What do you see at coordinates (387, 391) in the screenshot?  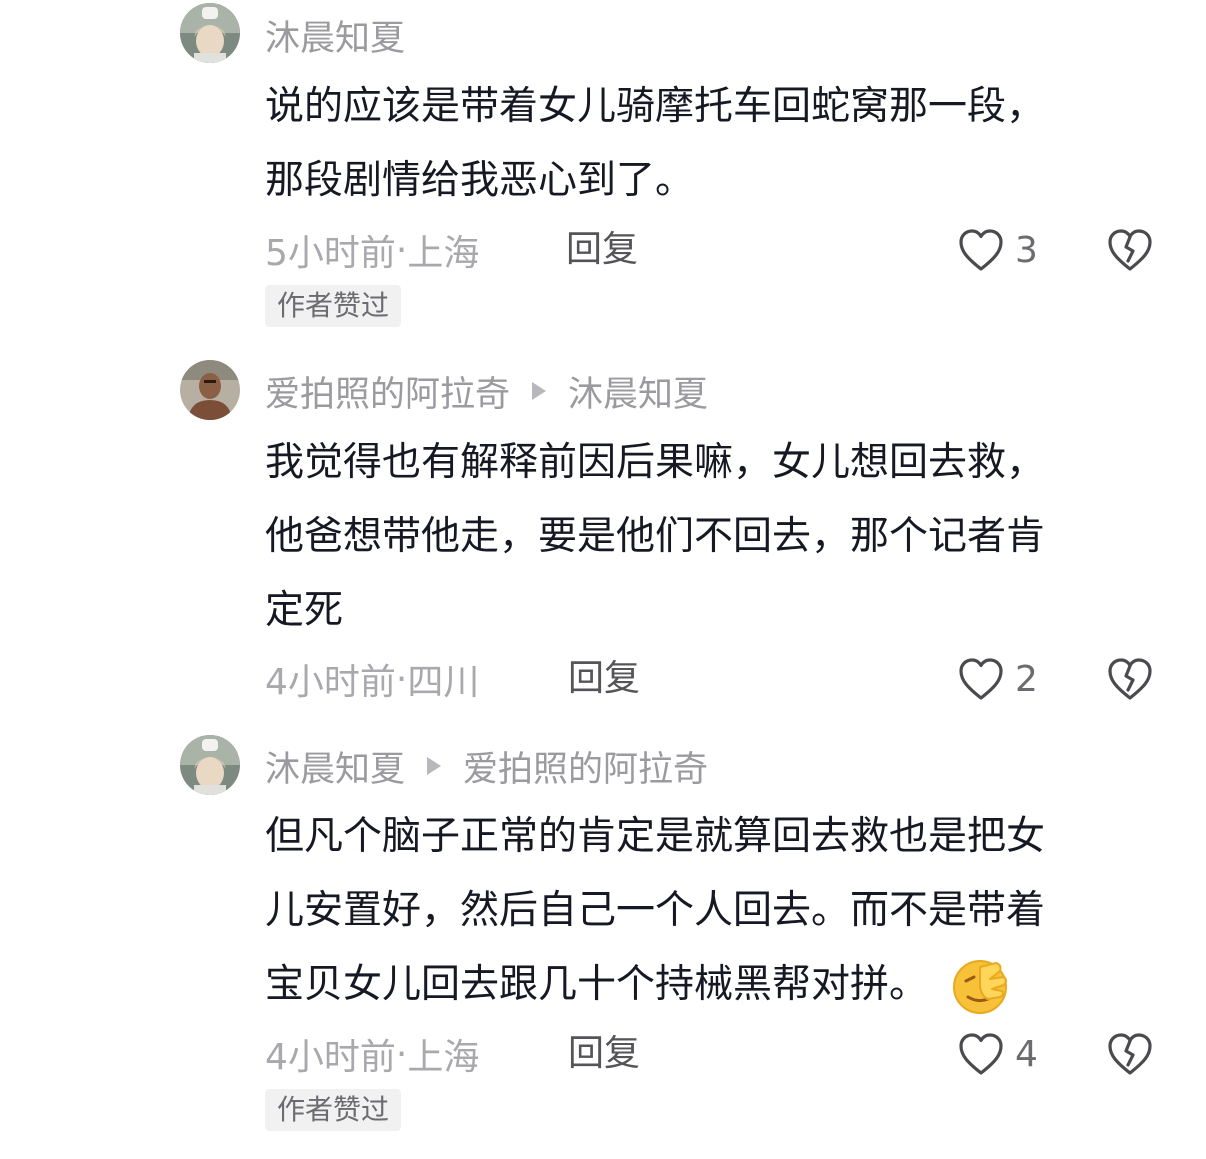 I see `author-name: 爱拍照的阿拉奇` at bounding box center [387, 391].